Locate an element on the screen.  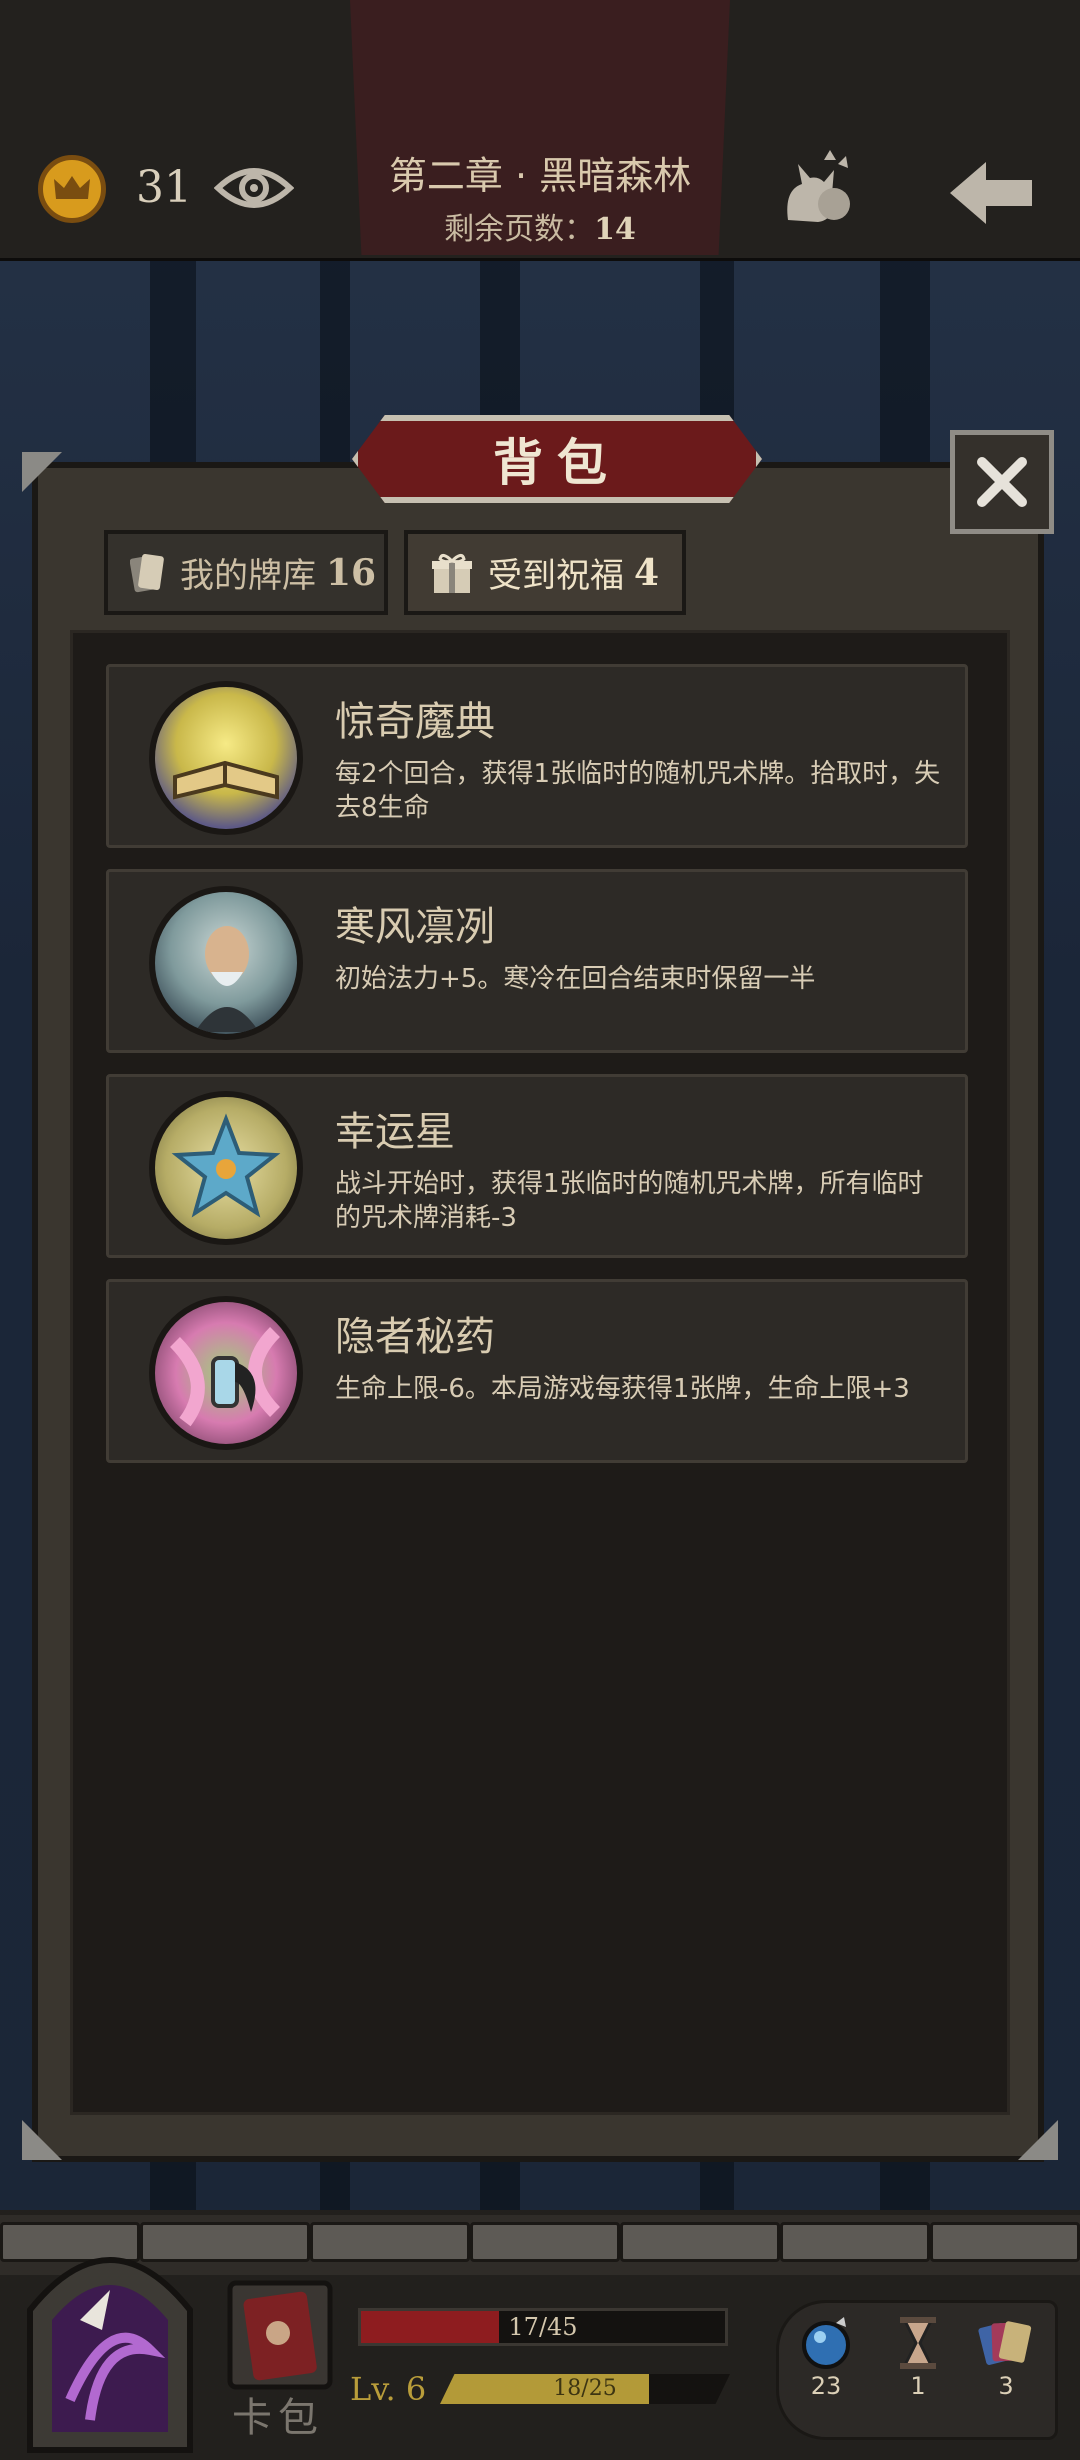
blessing-item: 寒风凛冽 初始法力+5。寒冷在回合结束时保留一半 is located at coordinates (537, 961).